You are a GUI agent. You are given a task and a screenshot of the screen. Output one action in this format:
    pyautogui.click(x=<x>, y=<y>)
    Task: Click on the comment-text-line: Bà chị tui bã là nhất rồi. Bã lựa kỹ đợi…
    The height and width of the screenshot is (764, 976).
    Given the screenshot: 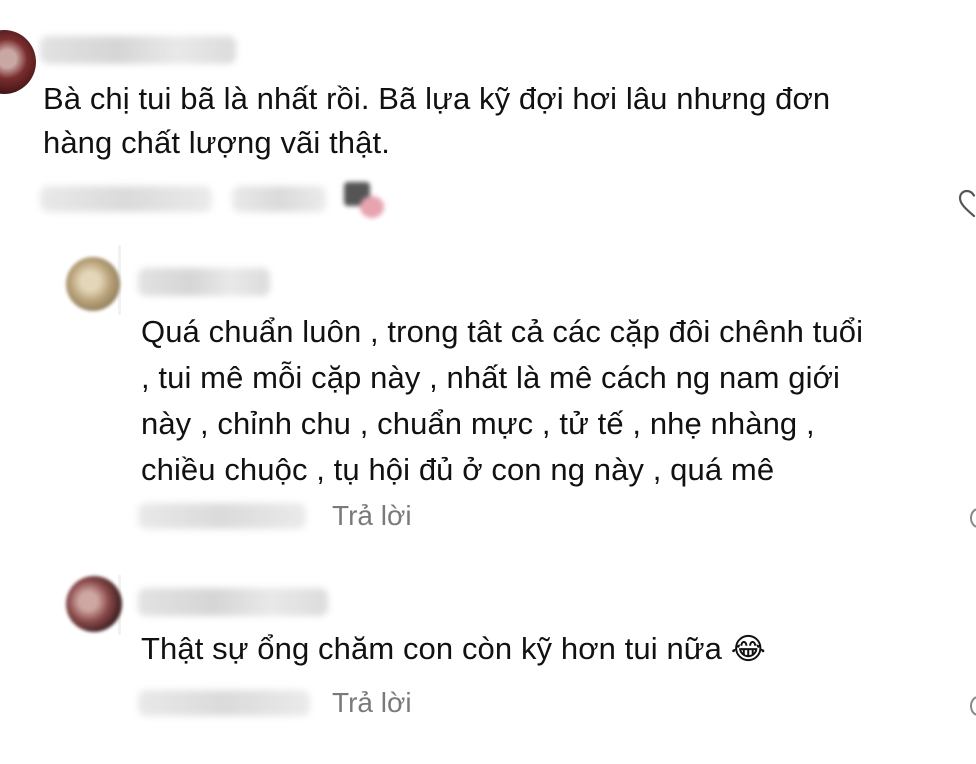 What is the action you would take?
    pyautogui.click(x=437, y=98)
    